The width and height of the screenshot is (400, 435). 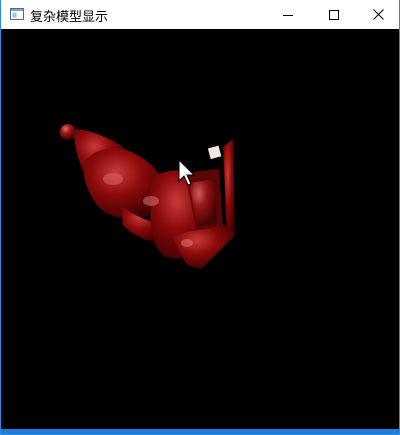 I want to click on app-window-icon, so click(x=17, y=14).